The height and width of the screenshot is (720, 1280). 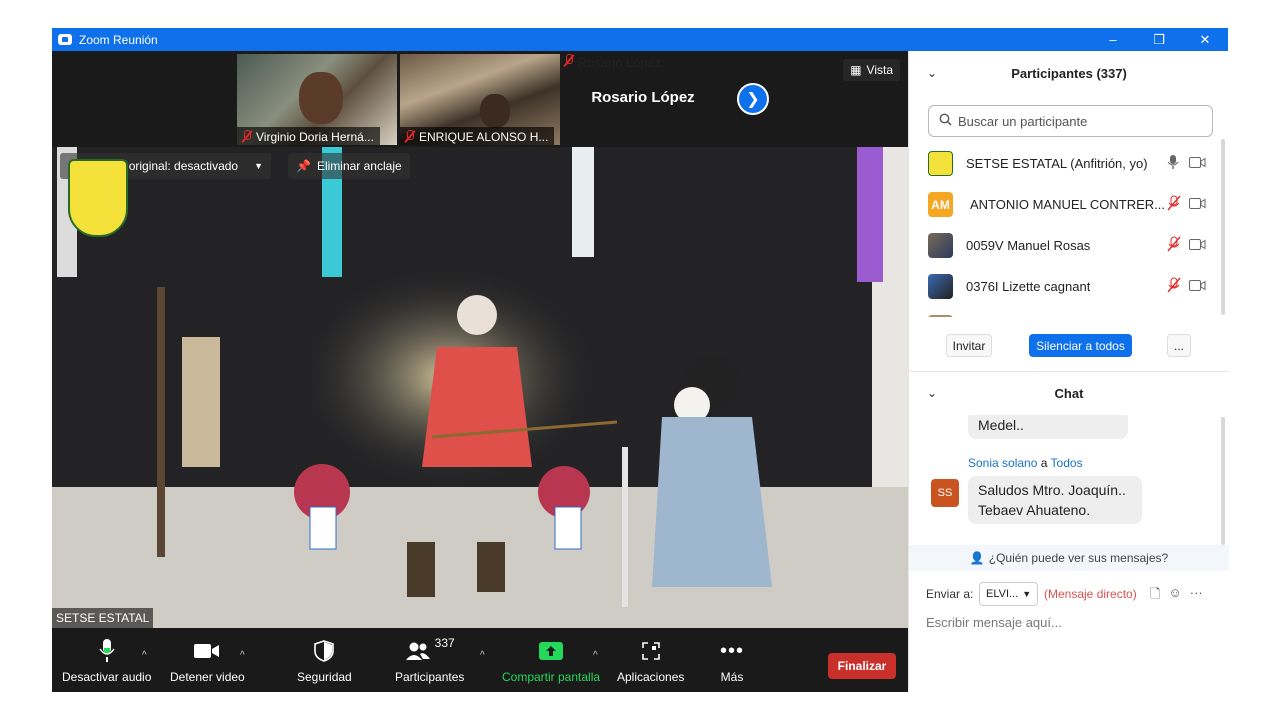 What do you see at coordinates (651, 651) in the screenshot?
I see `apps-icon` at bounding box center [651, 651].